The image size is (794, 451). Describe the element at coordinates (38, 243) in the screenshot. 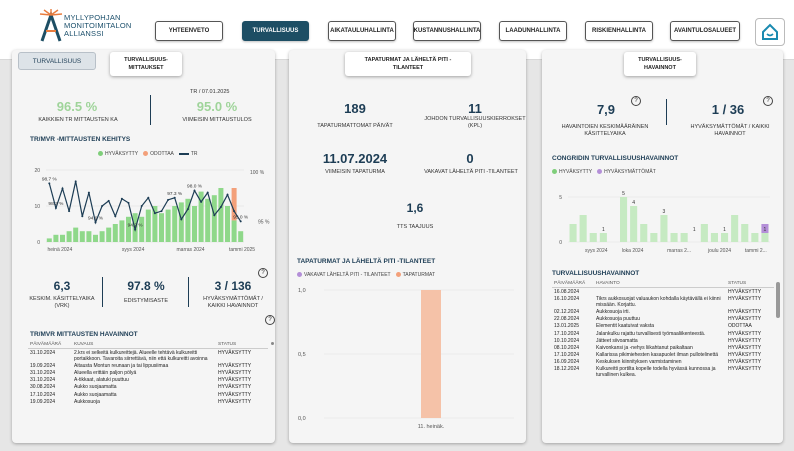

I see `y-tick-label: 0` at that location.